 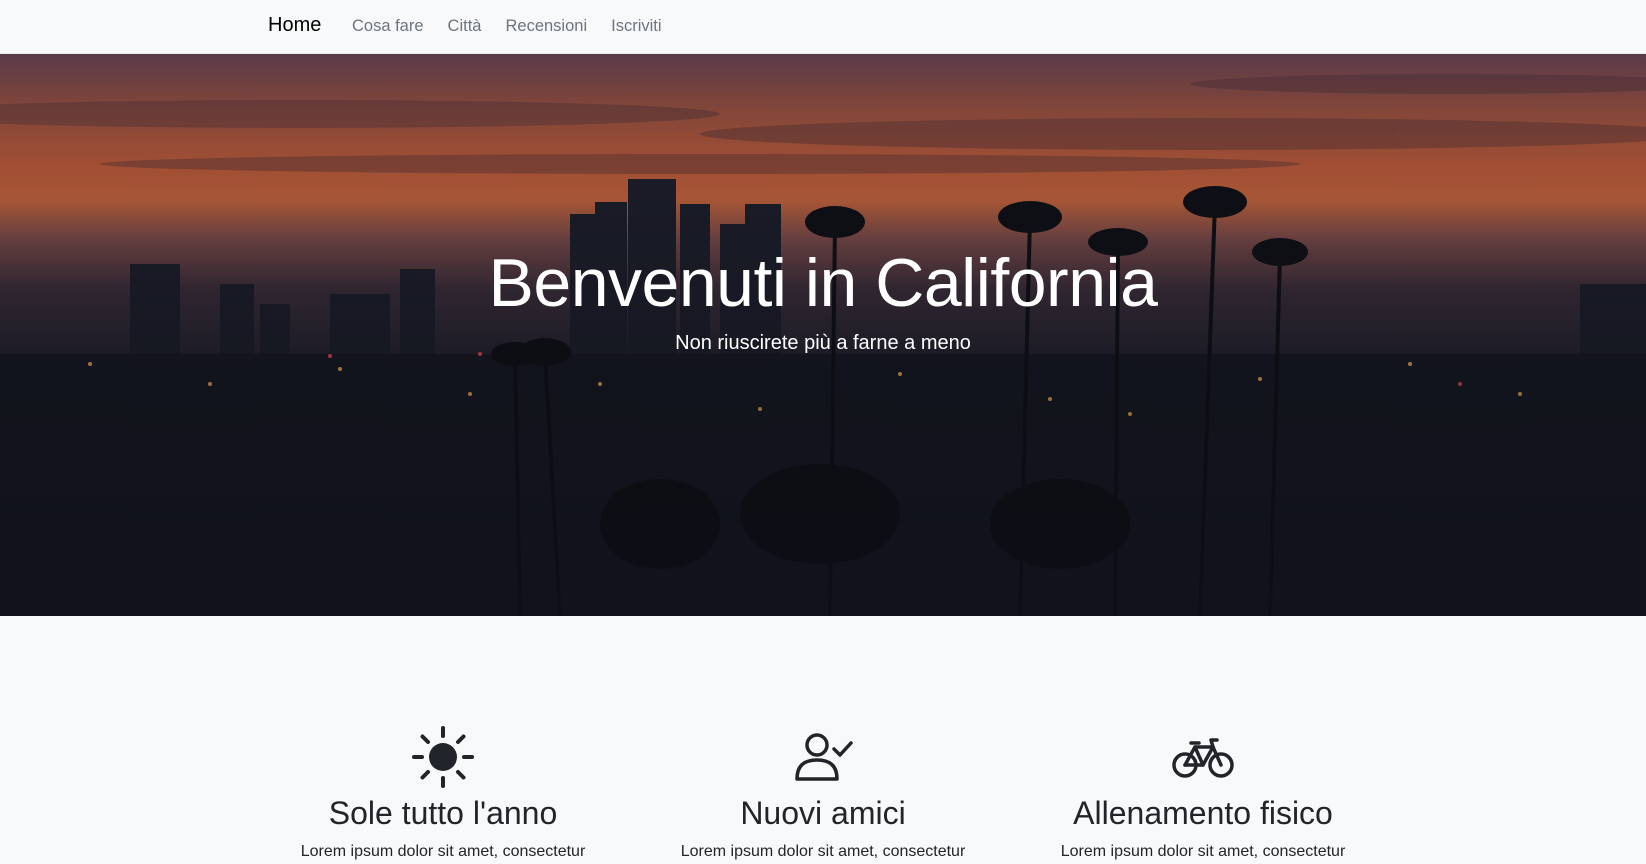 I want to click on nav-link-cosa-fare: Cosa fare, so click(x=388, y=26).